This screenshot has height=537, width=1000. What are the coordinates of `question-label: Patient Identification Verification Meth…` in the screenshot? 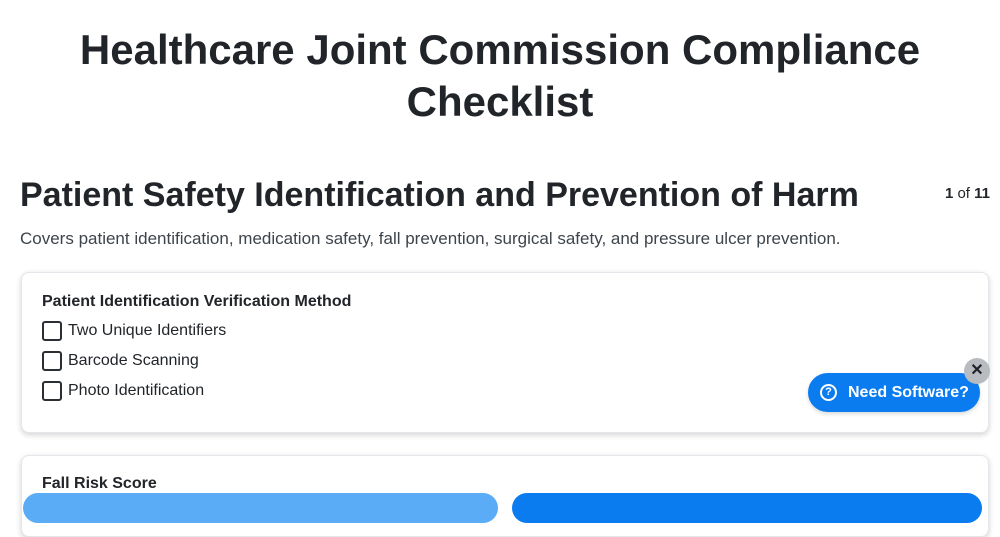 It's located at (197, 301).